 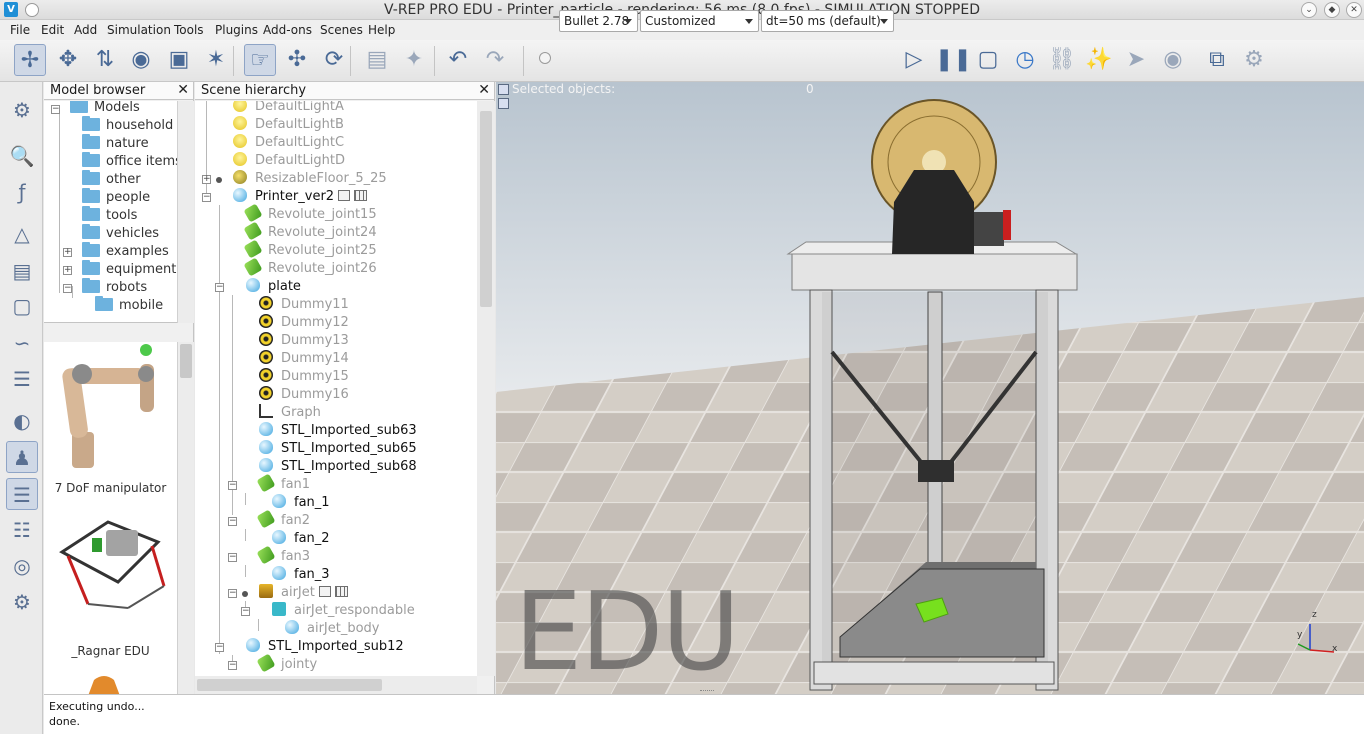 I want to click on scene-selector-icon: ⚙, so click(x=1254, y=60).